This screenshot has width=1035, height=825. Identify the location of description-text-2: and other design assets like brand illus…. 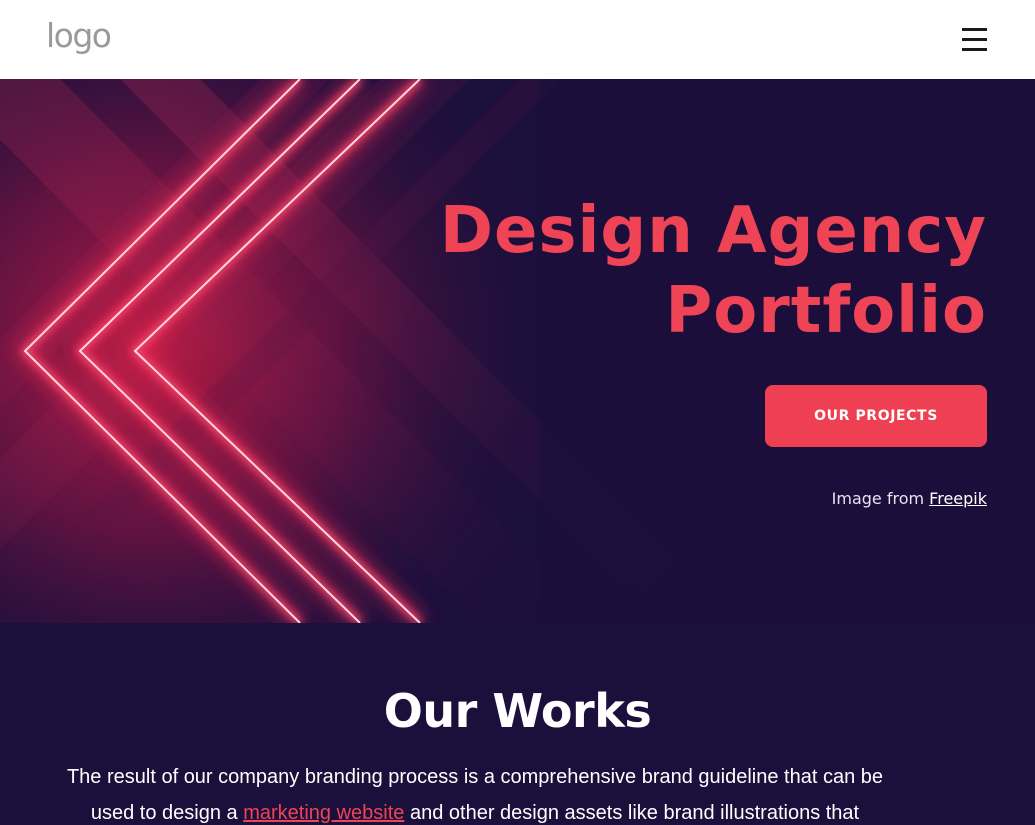
(632, 813).